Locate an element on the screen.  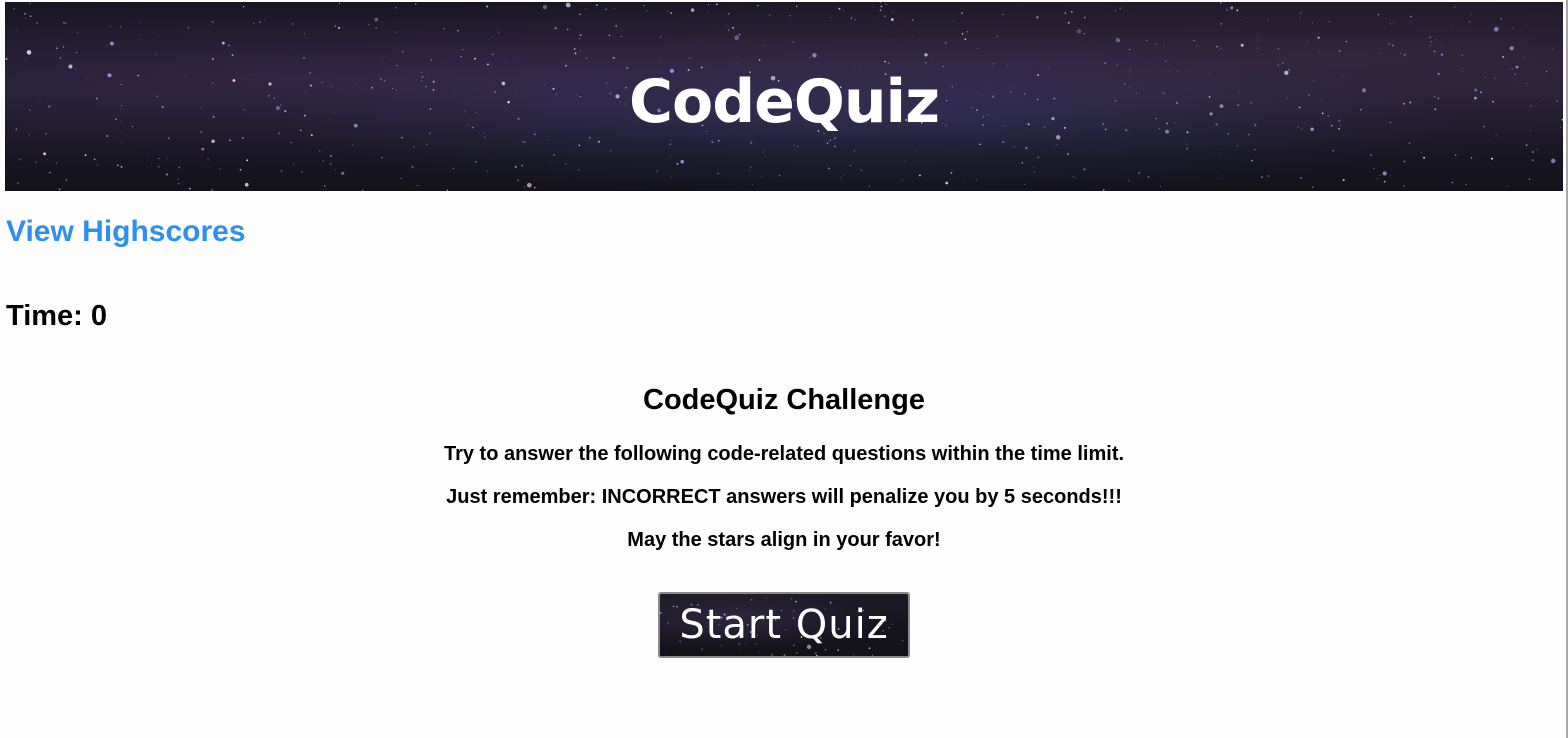
intro-line-good-luck: May the stars align in your favor! is located at coordinates (784, 540).